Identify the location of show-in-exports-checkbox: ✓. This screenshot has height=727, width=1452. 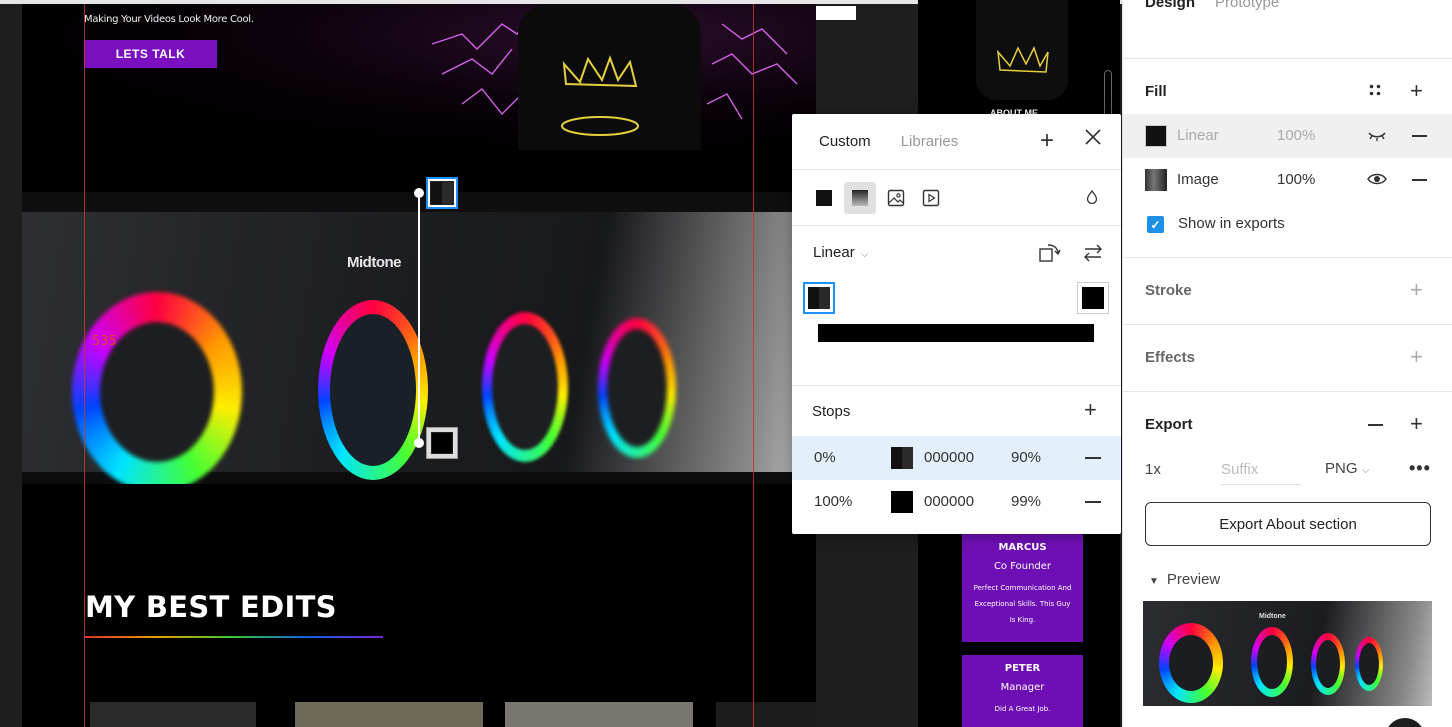
(1155, 224).